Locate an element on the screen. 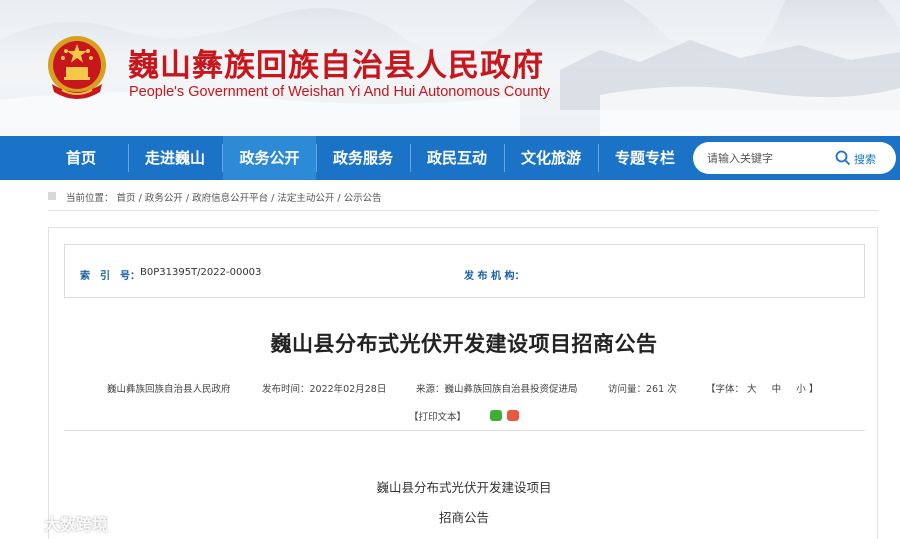 The height and width of the screenshot is (539, 900). search-box: 搜索 is located at coordinates (794, 158).